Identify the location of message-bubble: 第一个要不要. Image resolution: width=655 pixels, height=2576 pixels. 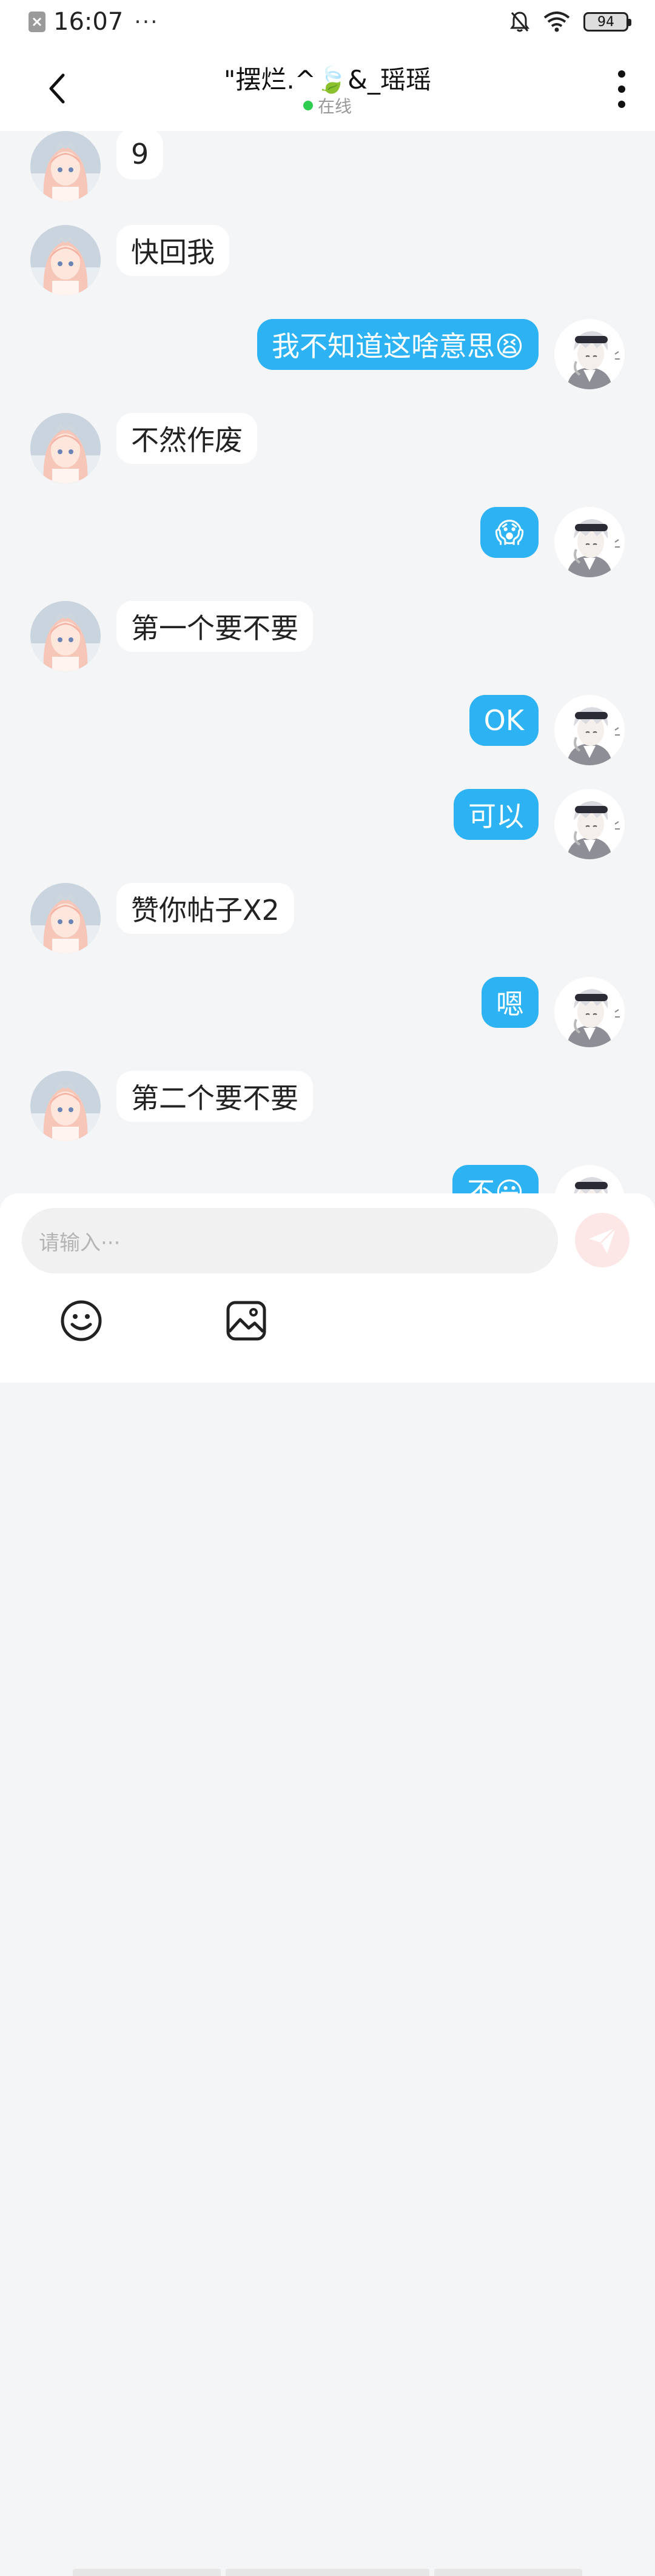
(214, 627).